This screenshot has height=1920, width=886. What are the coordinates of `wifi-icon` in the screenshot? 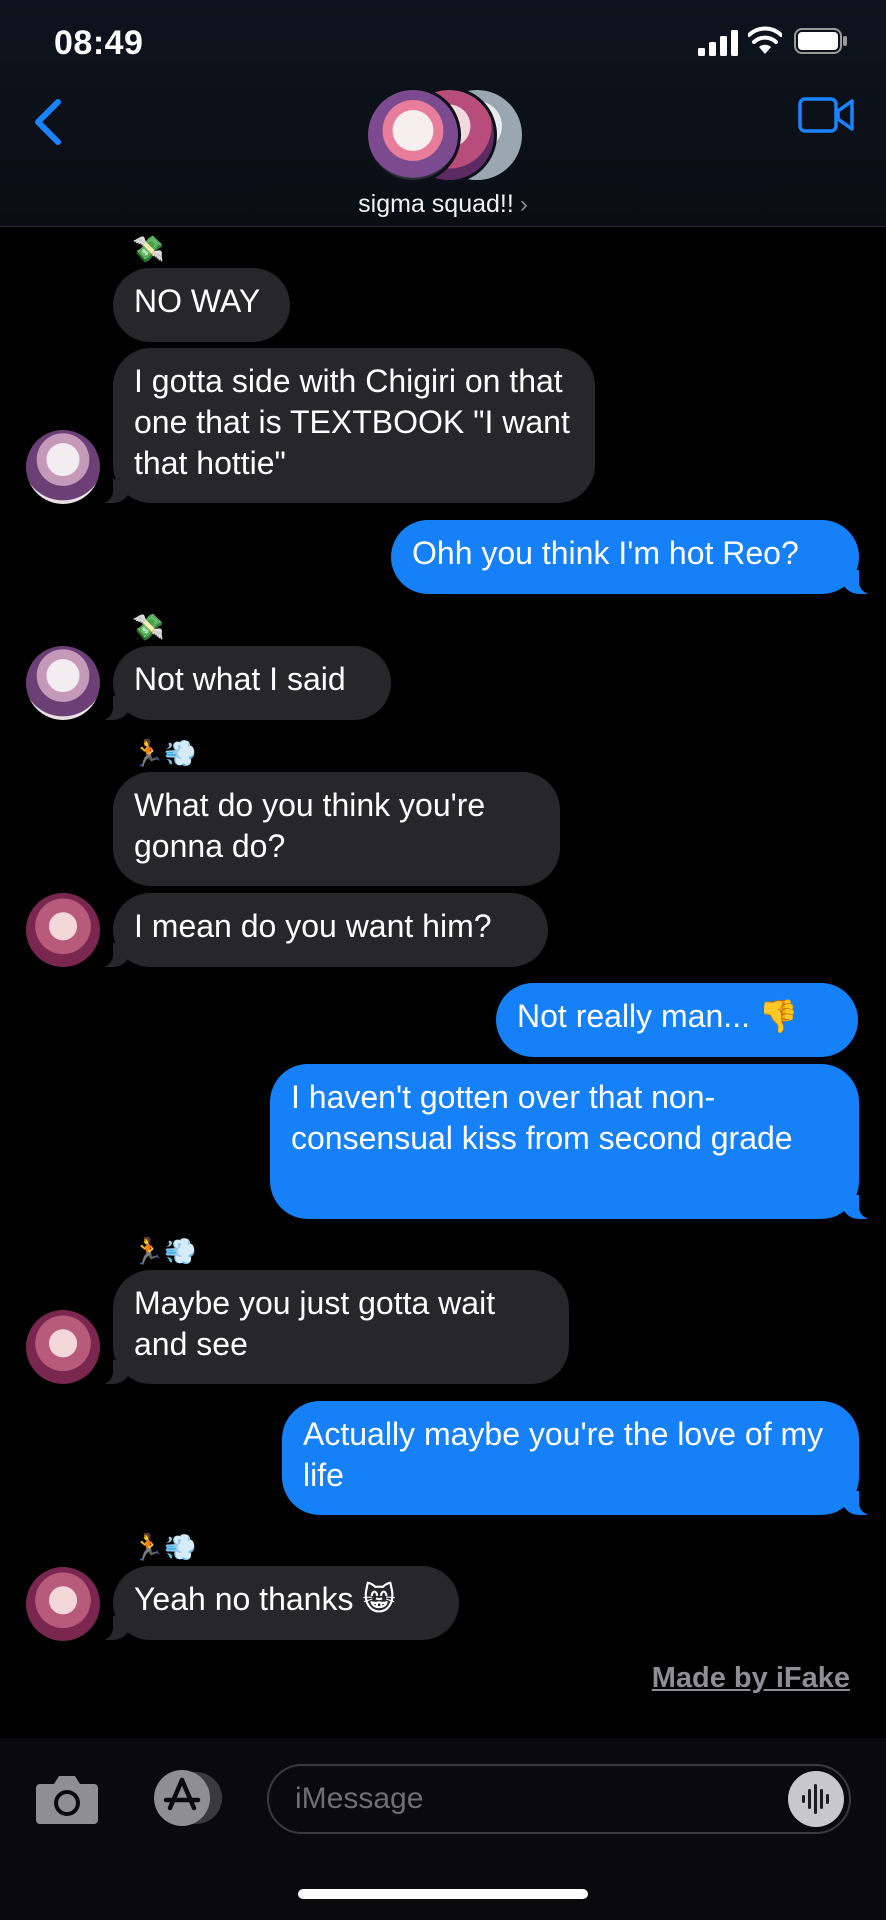 It's located at (765, 40).